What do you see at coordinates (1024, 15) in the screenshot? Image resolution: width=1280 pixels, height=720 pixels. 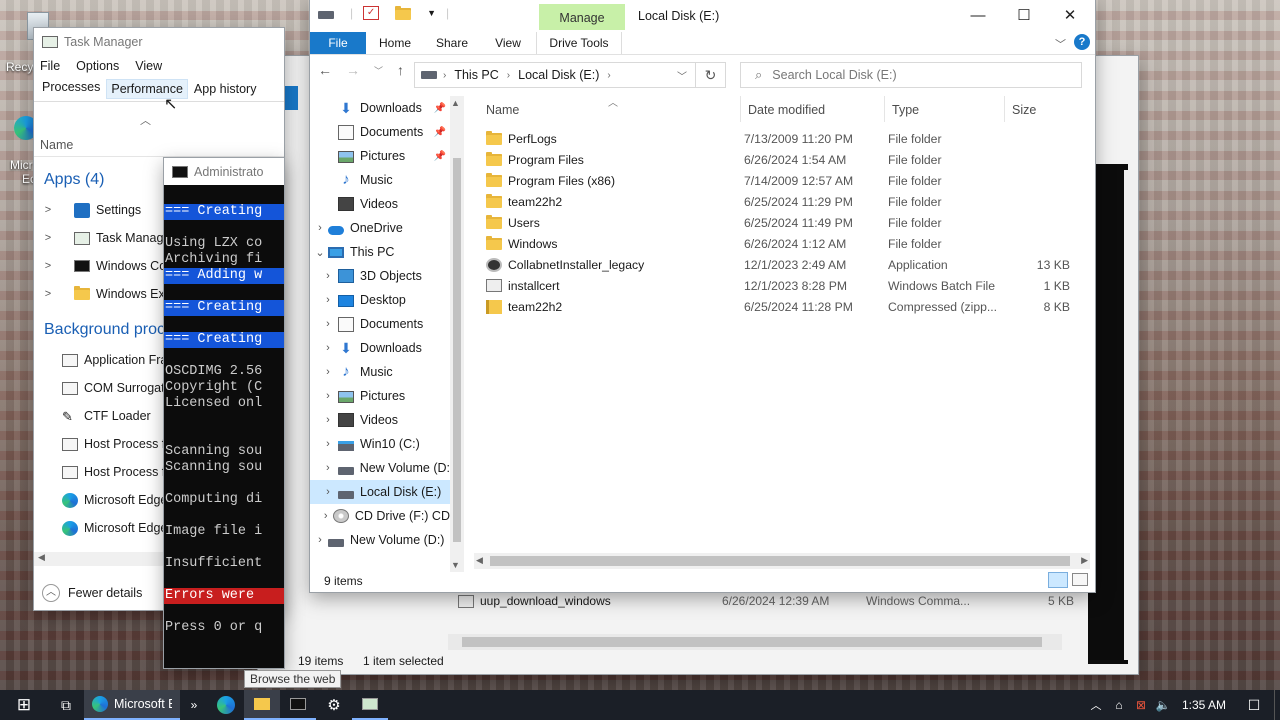 I see `maximize-button: ☐` at bounding box center [1024, 15].